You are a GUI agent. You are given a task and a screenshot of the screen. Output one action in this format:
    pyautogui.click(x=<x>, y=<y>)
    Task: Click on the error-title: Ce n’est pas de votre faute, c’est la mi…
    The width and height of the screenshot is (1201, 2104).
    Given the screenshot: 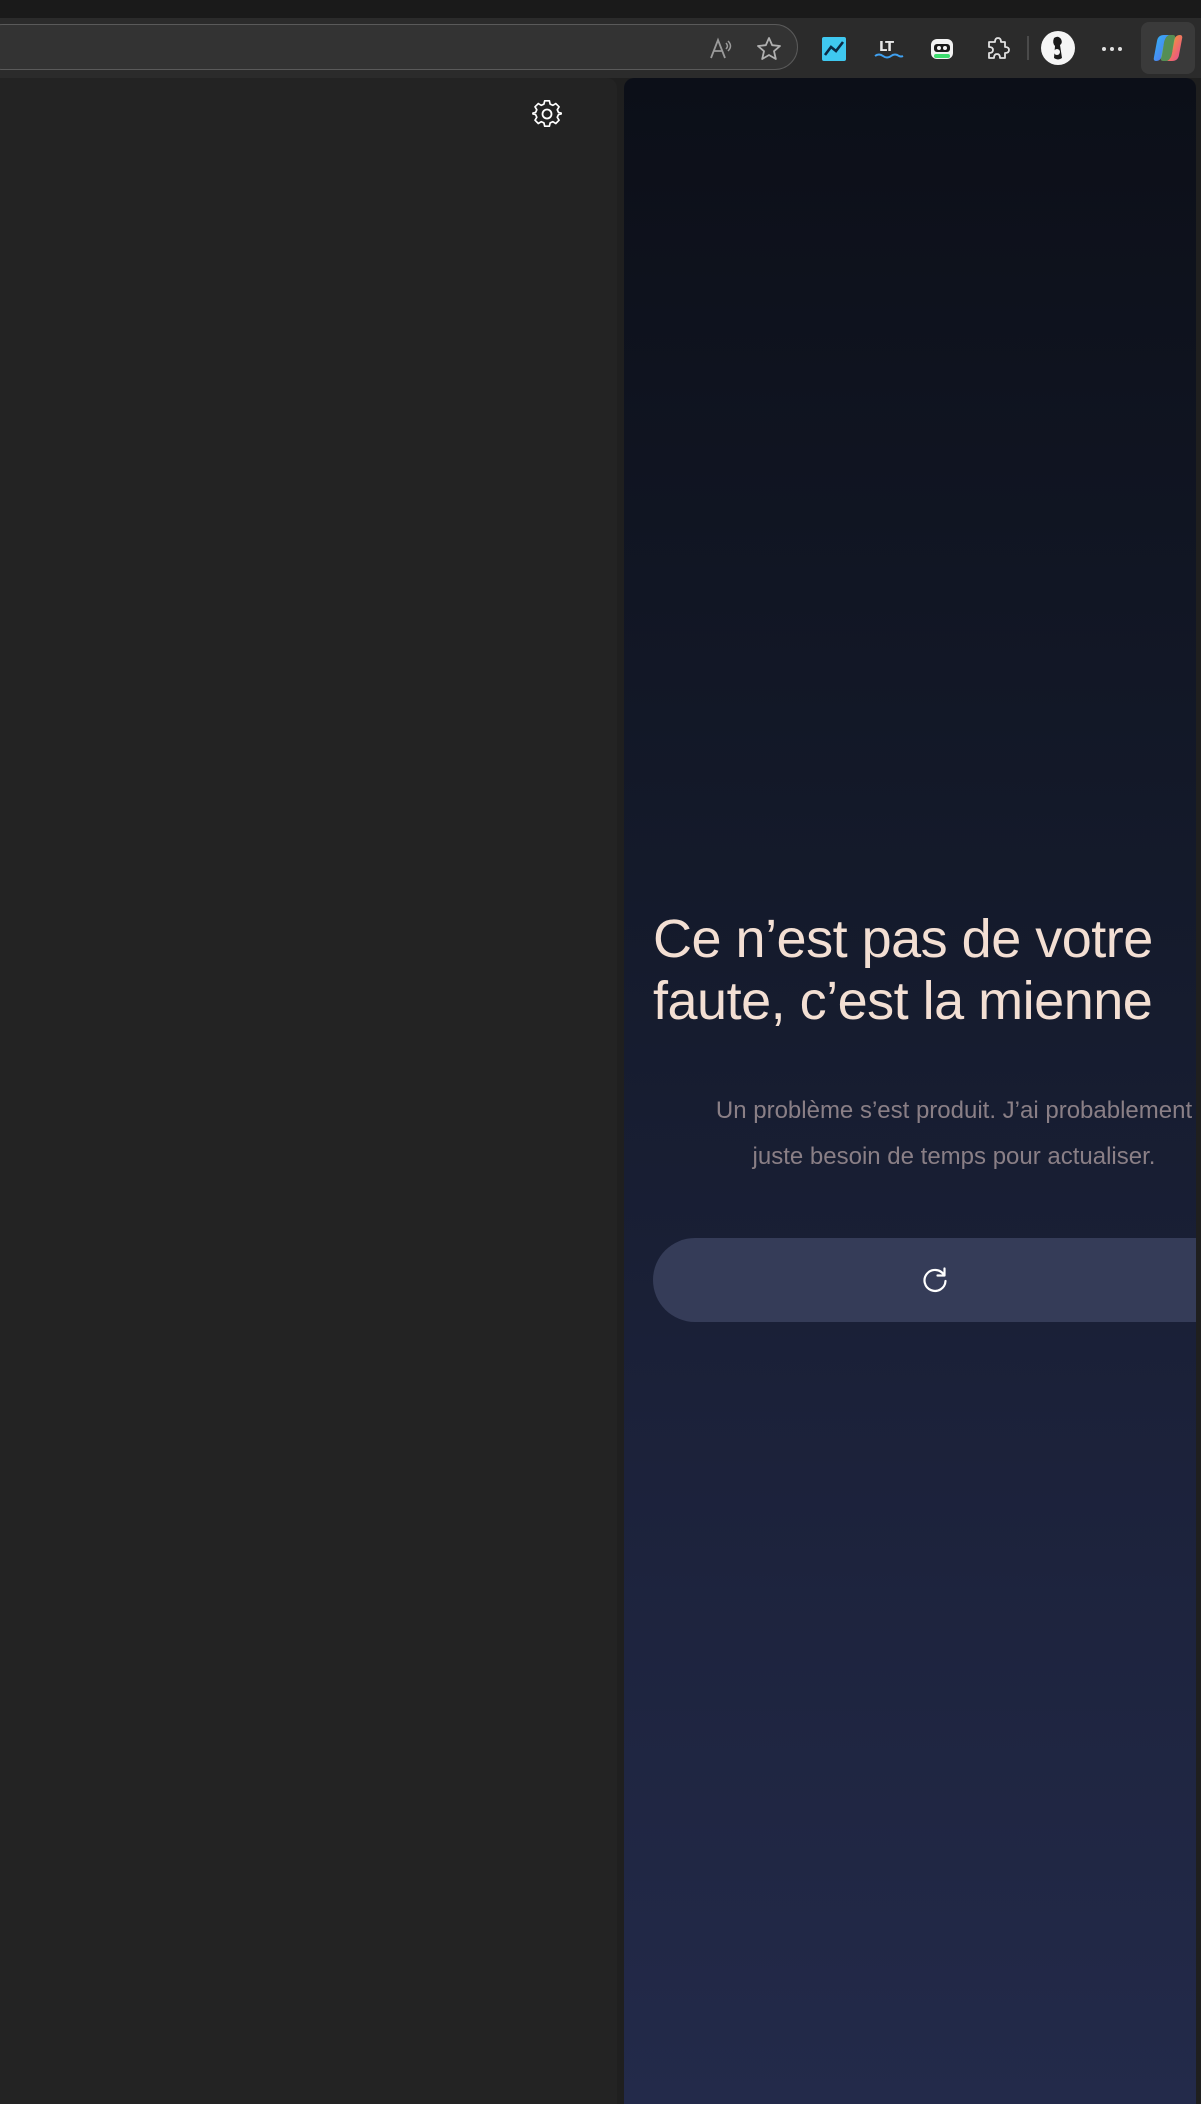 What is the action you would take?
    pyautogui.click(x=924, y=970)
    